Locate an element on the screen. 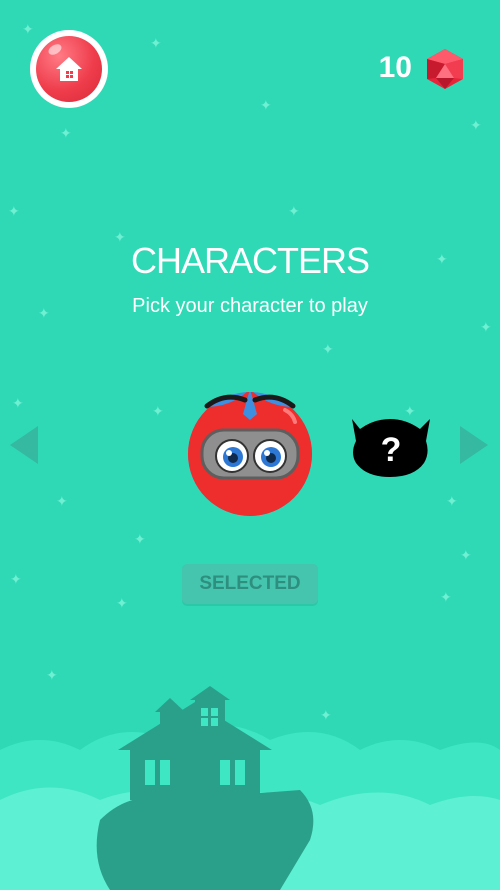 The height and width of the screenshot is (890, 500). question-mark-icon: ? is located at coordinates (391, 450).